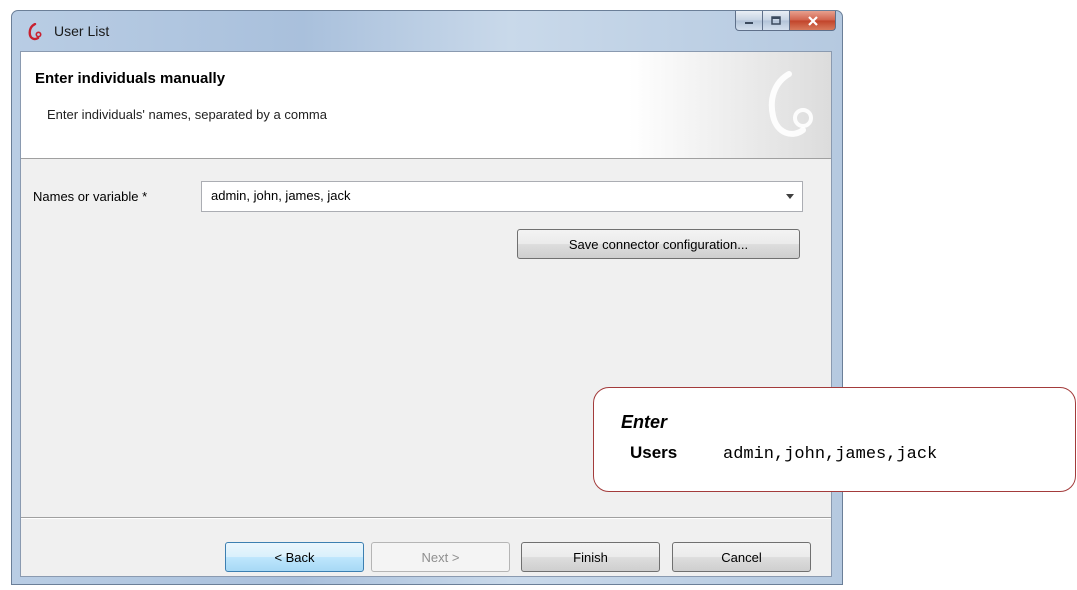 Image resolution: width=1077 pixels, height=590 pixels. What do you see at coordinates (790, 104) in the screenshot?
I see `bonita-watermark-icon` at bounding box center [790, 104].